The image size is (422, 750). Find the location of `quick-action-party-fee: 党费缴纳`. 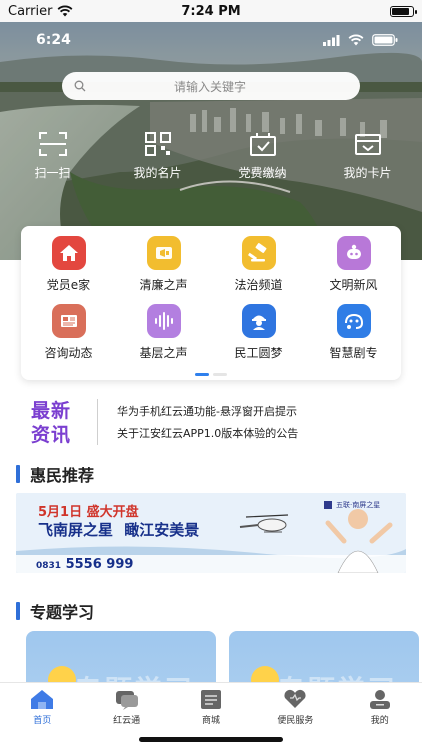

quick-action-party-fee: 党费缴纳 is located at coordinates (262, 162).